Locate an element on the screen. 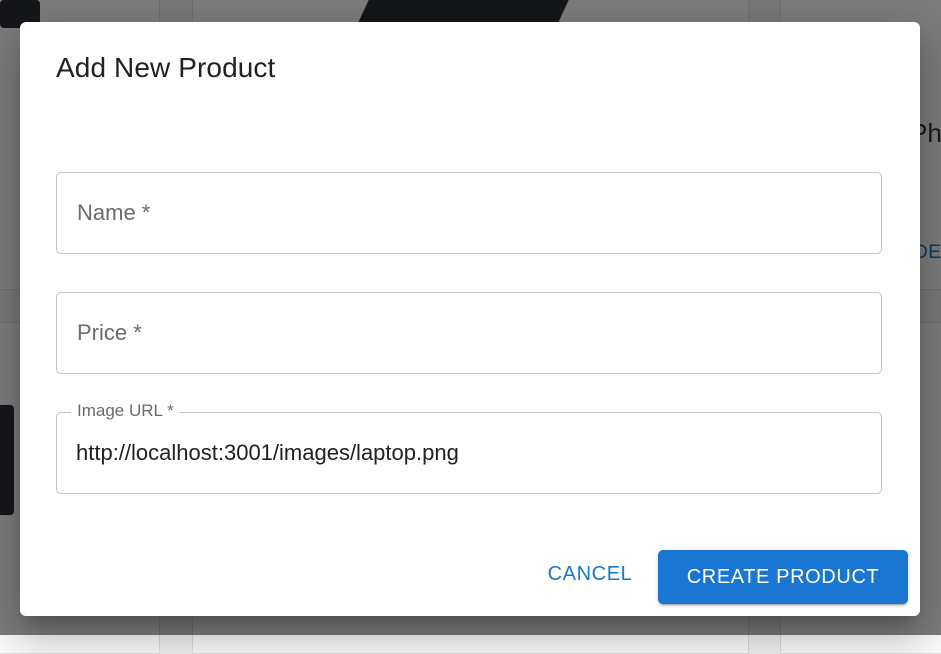 This screenshot has height=654, width=941. create-product-button: CREATE PRODUCT is located at coordinates (783, 577).